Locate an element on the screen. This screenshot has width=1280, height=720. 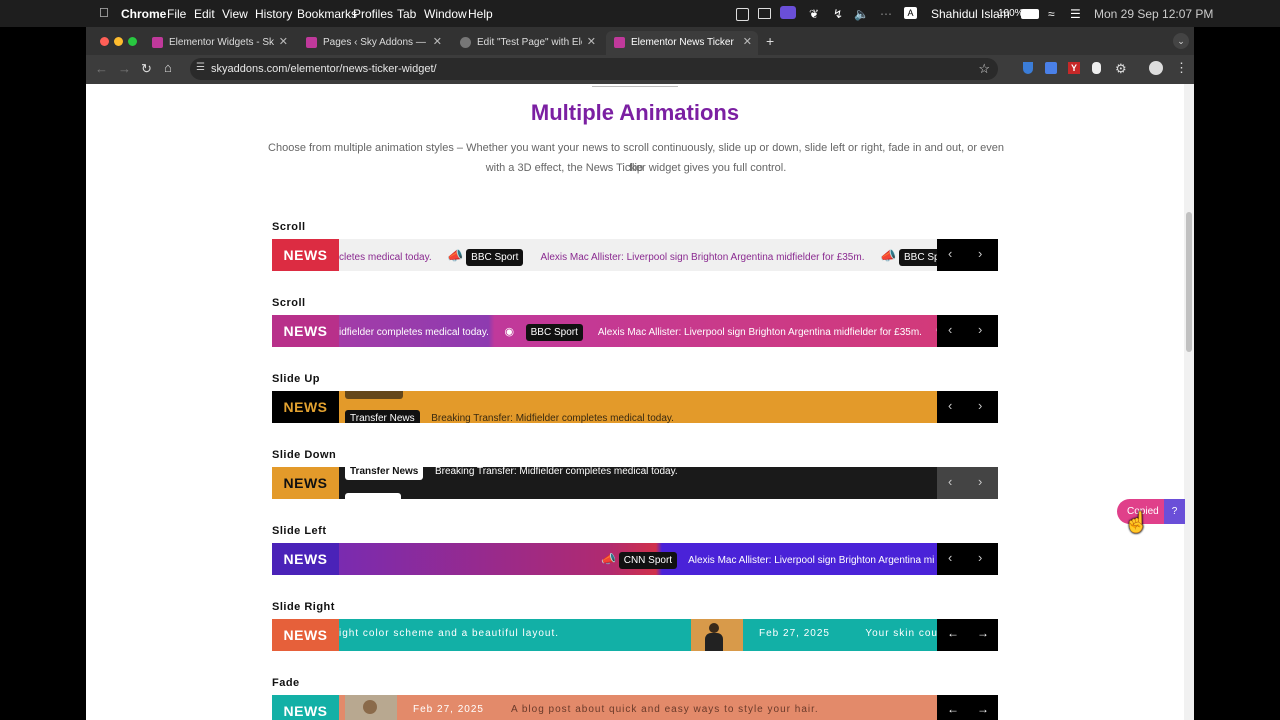
menu-profiles: Profiles is located at coordinates (373, 14).